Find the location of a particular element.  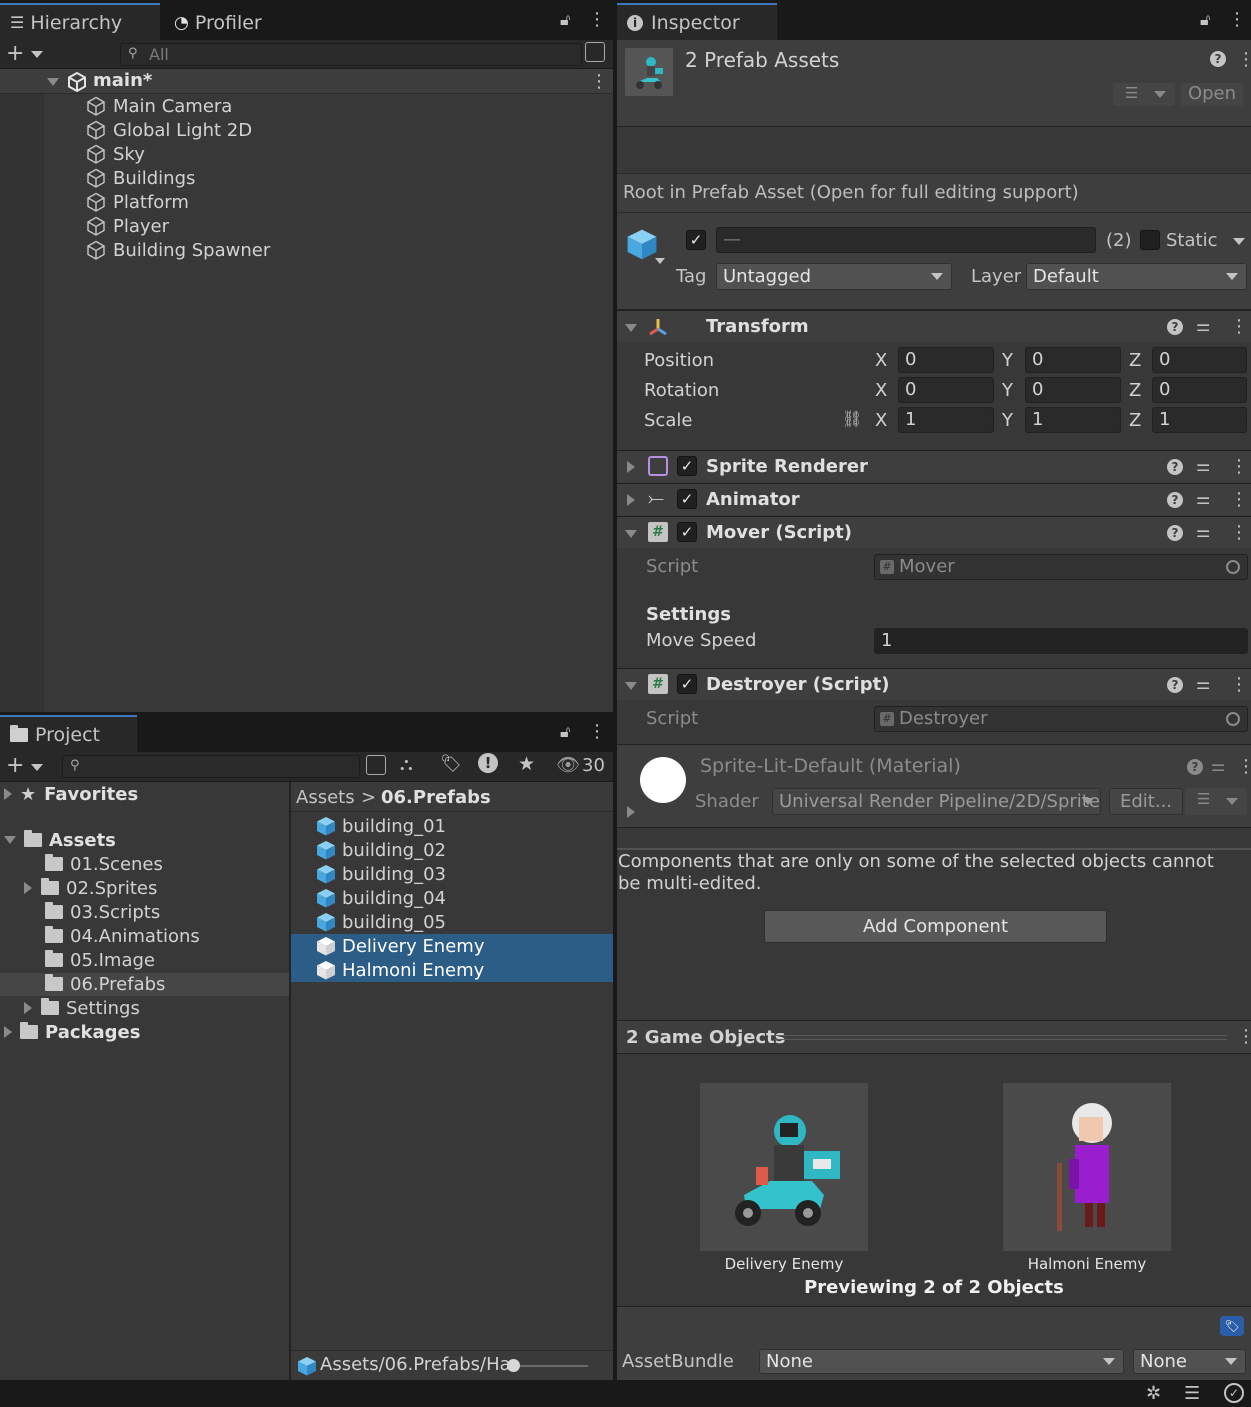

scene-header-row: main* ⋮ is located at coordinates (306, 81).